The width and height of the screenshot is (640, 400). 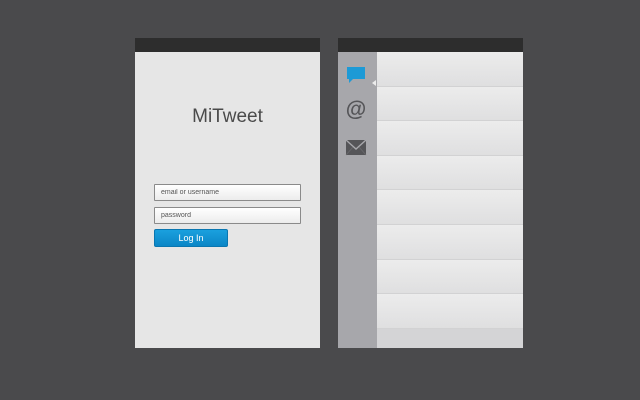 I want to click on at-sign-icon: @, so click(x=356, y=109).